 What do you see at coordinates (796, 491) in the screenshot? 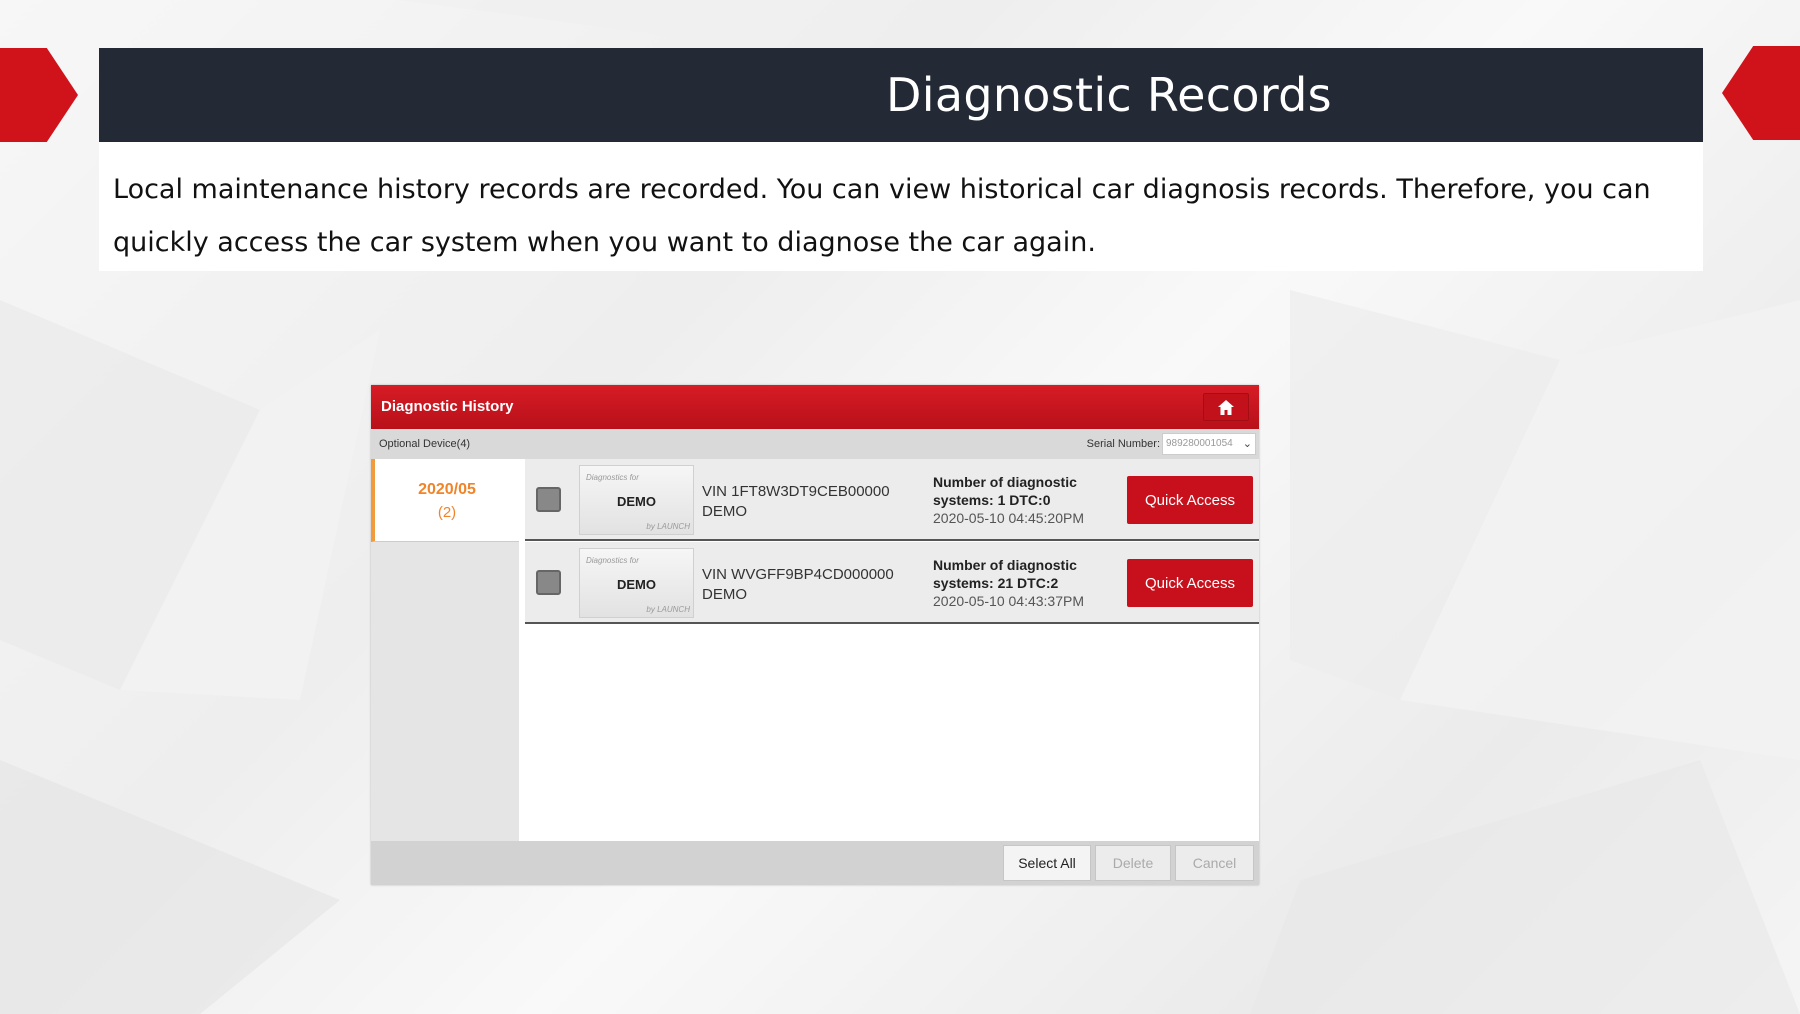
I see `record-vin: VIN 1FT8W3DT9CEB00000` at bounding box center [796, 491].